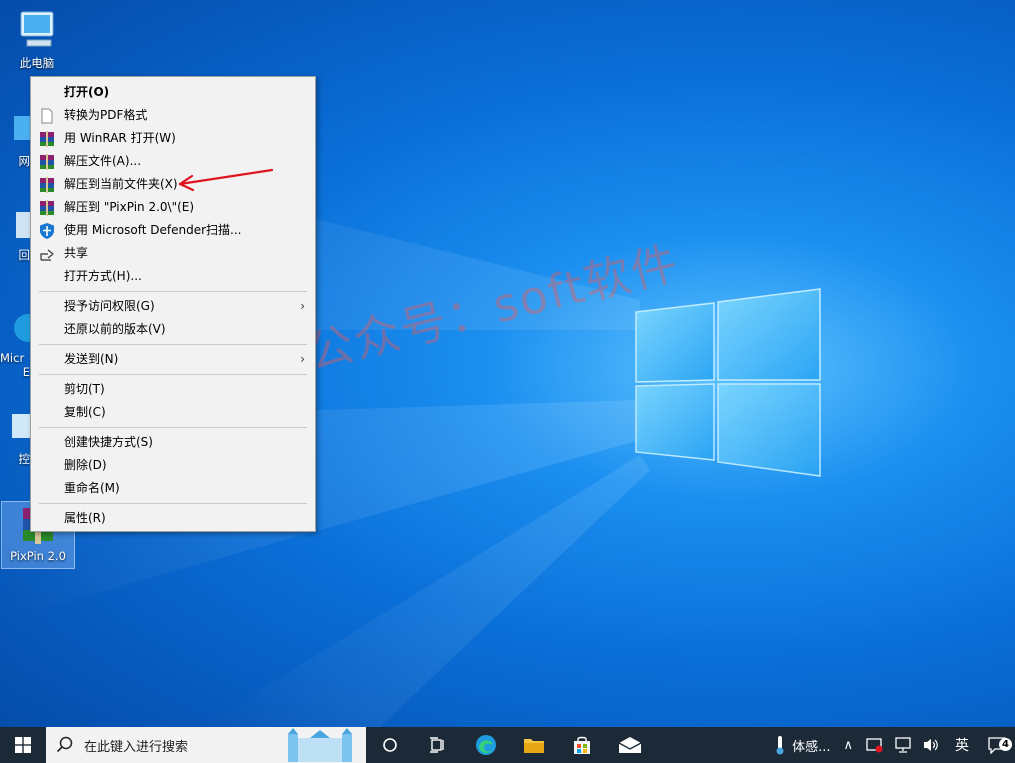 This screenshot has height=763, width=1015. I want to click on shield-icon, so click(47, 231).